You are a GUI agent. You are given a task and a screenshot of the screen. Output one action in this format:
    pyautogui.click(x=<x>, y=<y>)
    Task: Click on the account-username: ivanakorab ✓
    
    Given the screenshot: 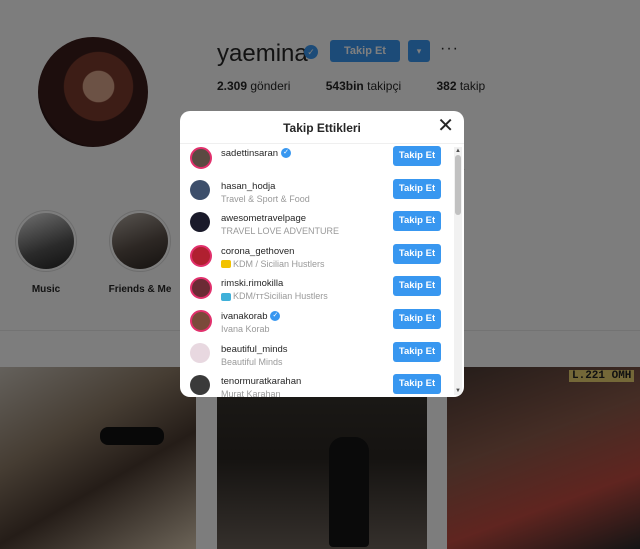 What is the action you would take?
    pyautogui.click(x=251, y=316)
    